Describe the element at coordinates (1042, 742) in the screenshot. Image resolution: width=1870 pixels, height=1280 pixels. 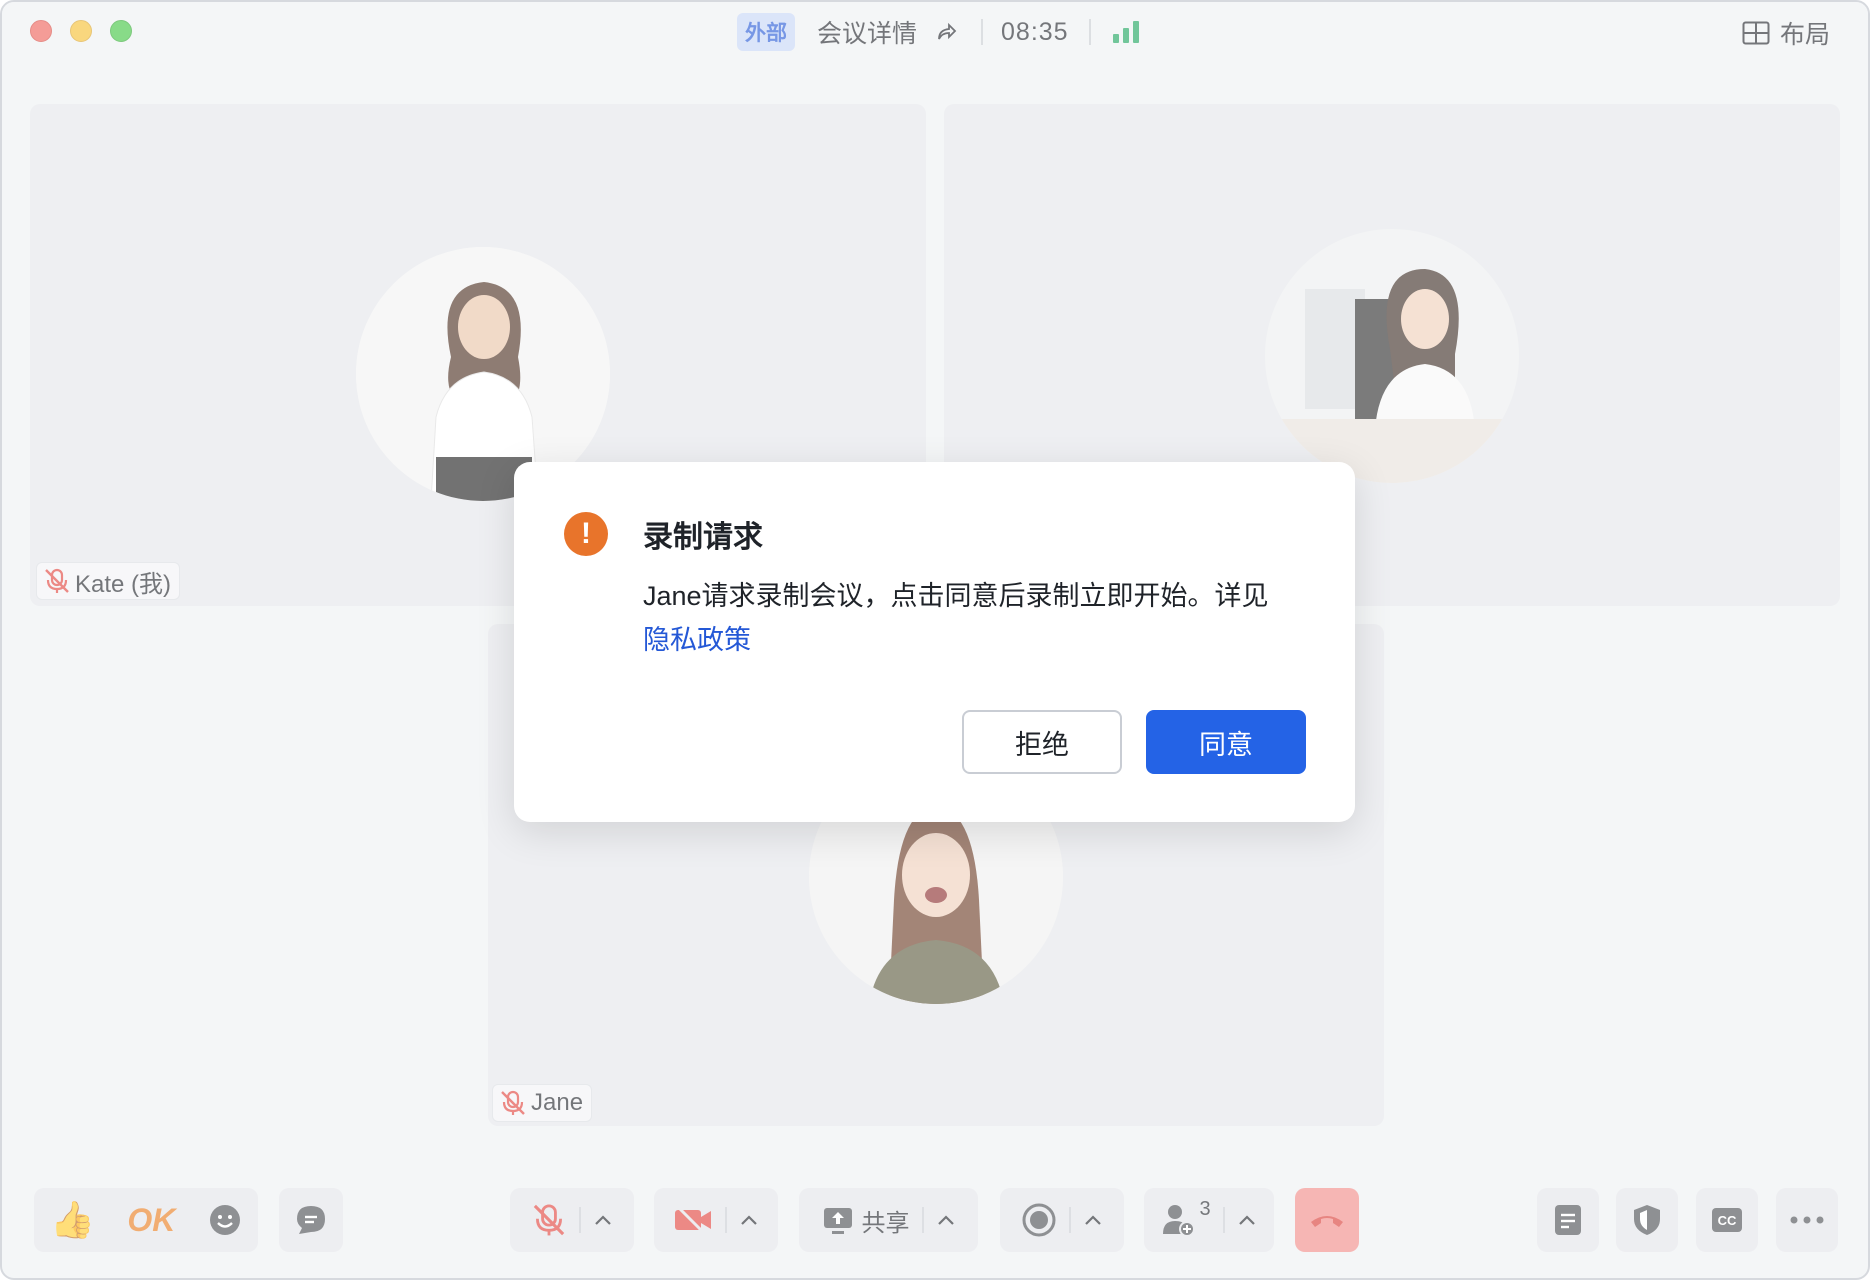
I see `decline-button: 拒绝` at that location.